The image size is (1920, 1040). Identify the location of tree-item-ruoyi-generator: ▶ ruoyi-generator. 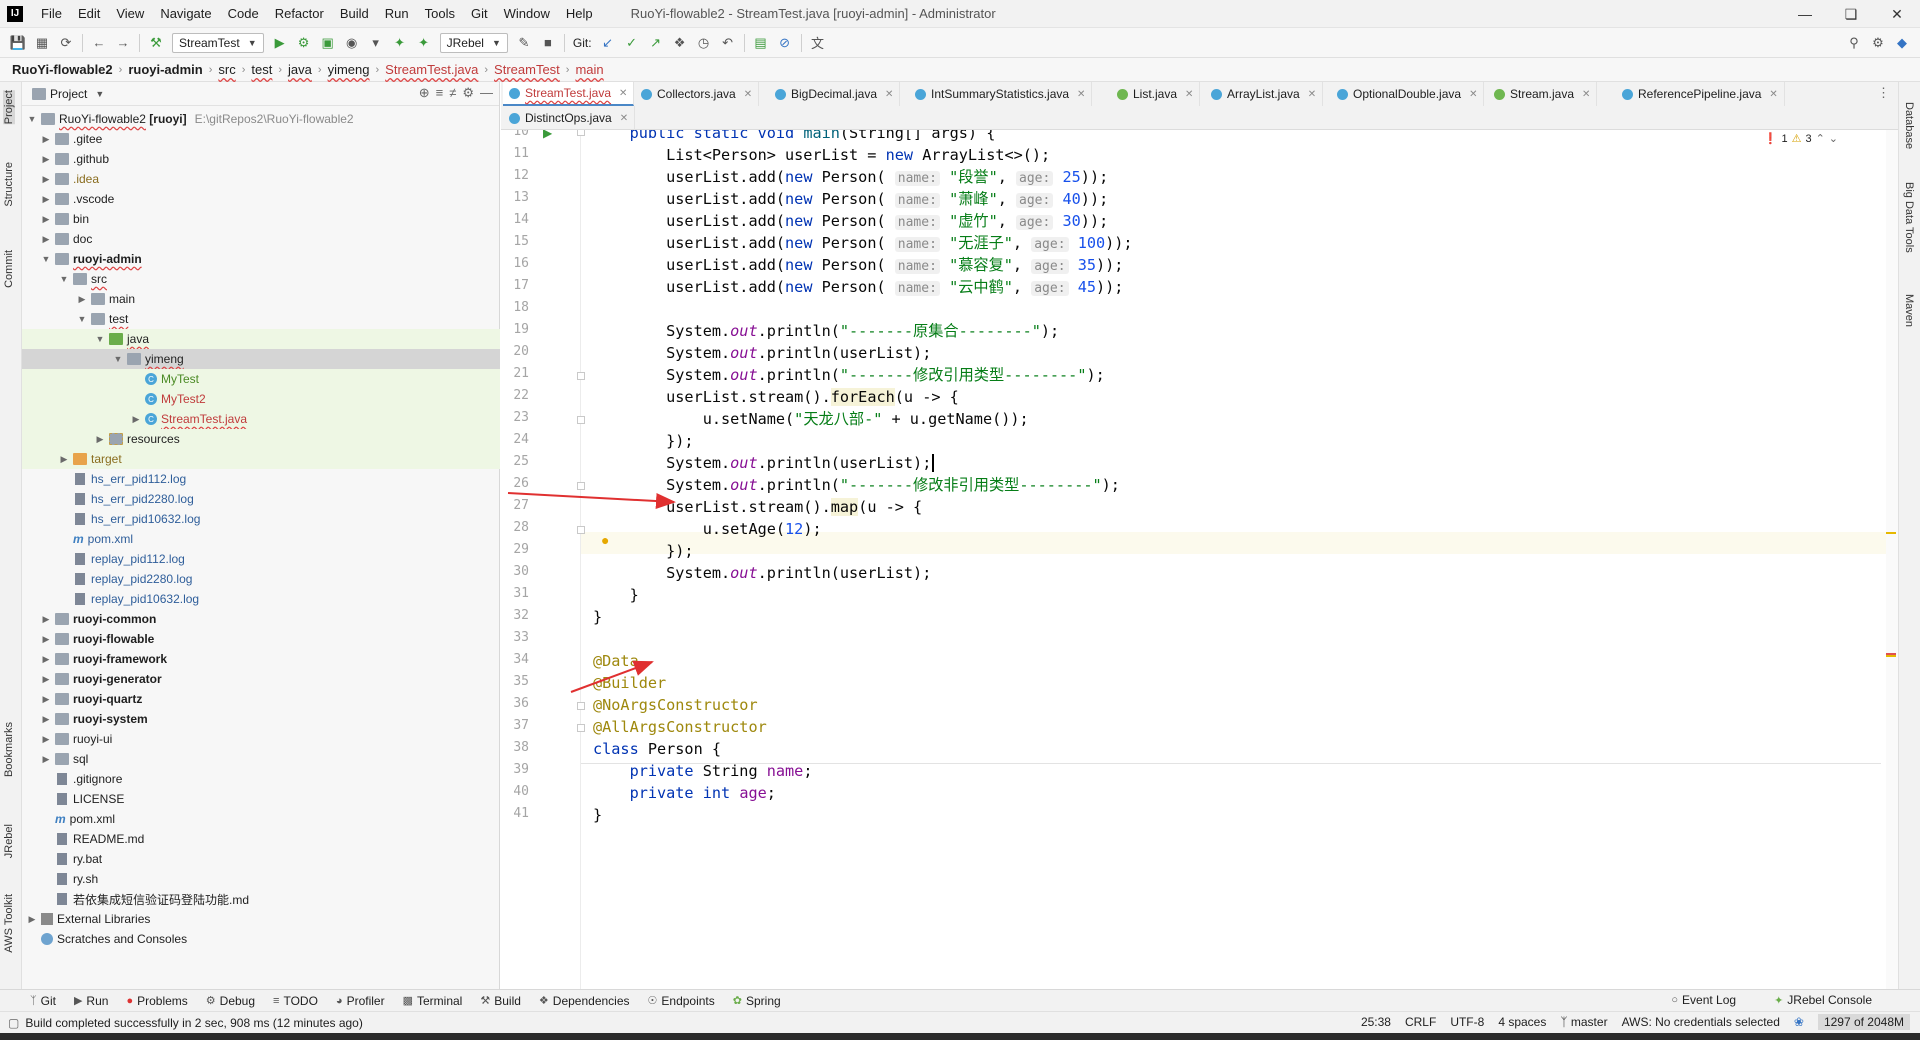
(261, 679).